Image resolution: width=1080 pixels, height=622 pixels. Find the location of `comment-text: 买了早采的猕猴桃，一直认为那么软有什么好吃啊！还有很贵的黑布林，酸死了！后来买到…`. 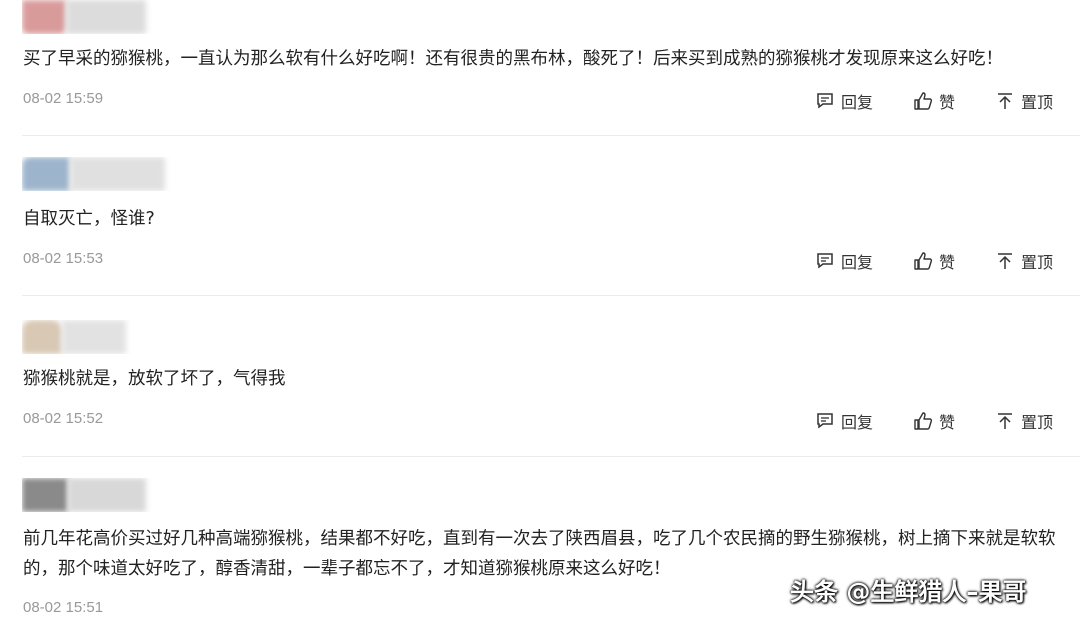

comment-text: 买了早采的猕猴桃，一直认为那么软有什么好吃啊！还有很贵的黑布林，酸死了！后来买到… is located at coordinates (513, 59).